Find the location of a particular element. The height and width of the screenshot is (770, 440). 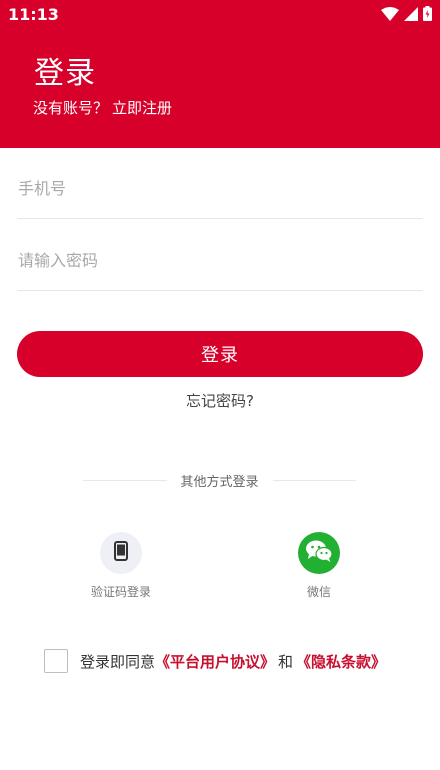

agreement-checkbox is located at coordinates (56, 661).